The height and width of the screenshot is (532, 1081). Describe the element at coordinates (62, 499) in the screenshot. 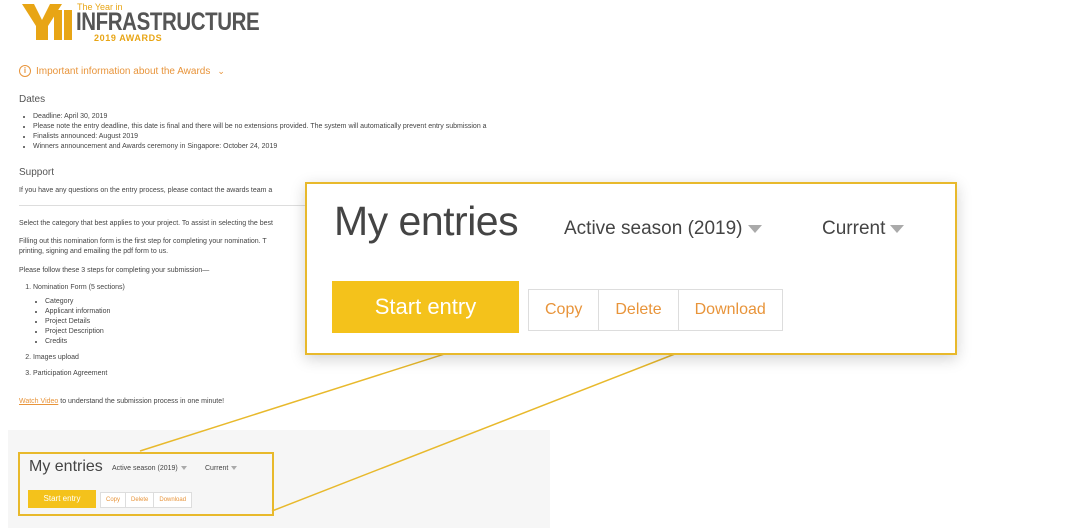

I see `start-entry-button: Start entry` at that location.